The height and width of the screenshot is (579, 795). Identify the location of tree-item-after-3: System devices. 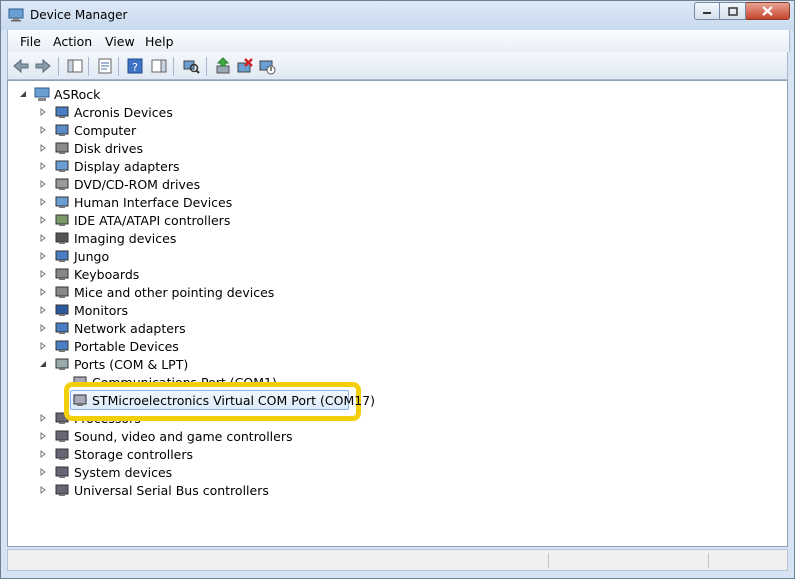
(105, 472).